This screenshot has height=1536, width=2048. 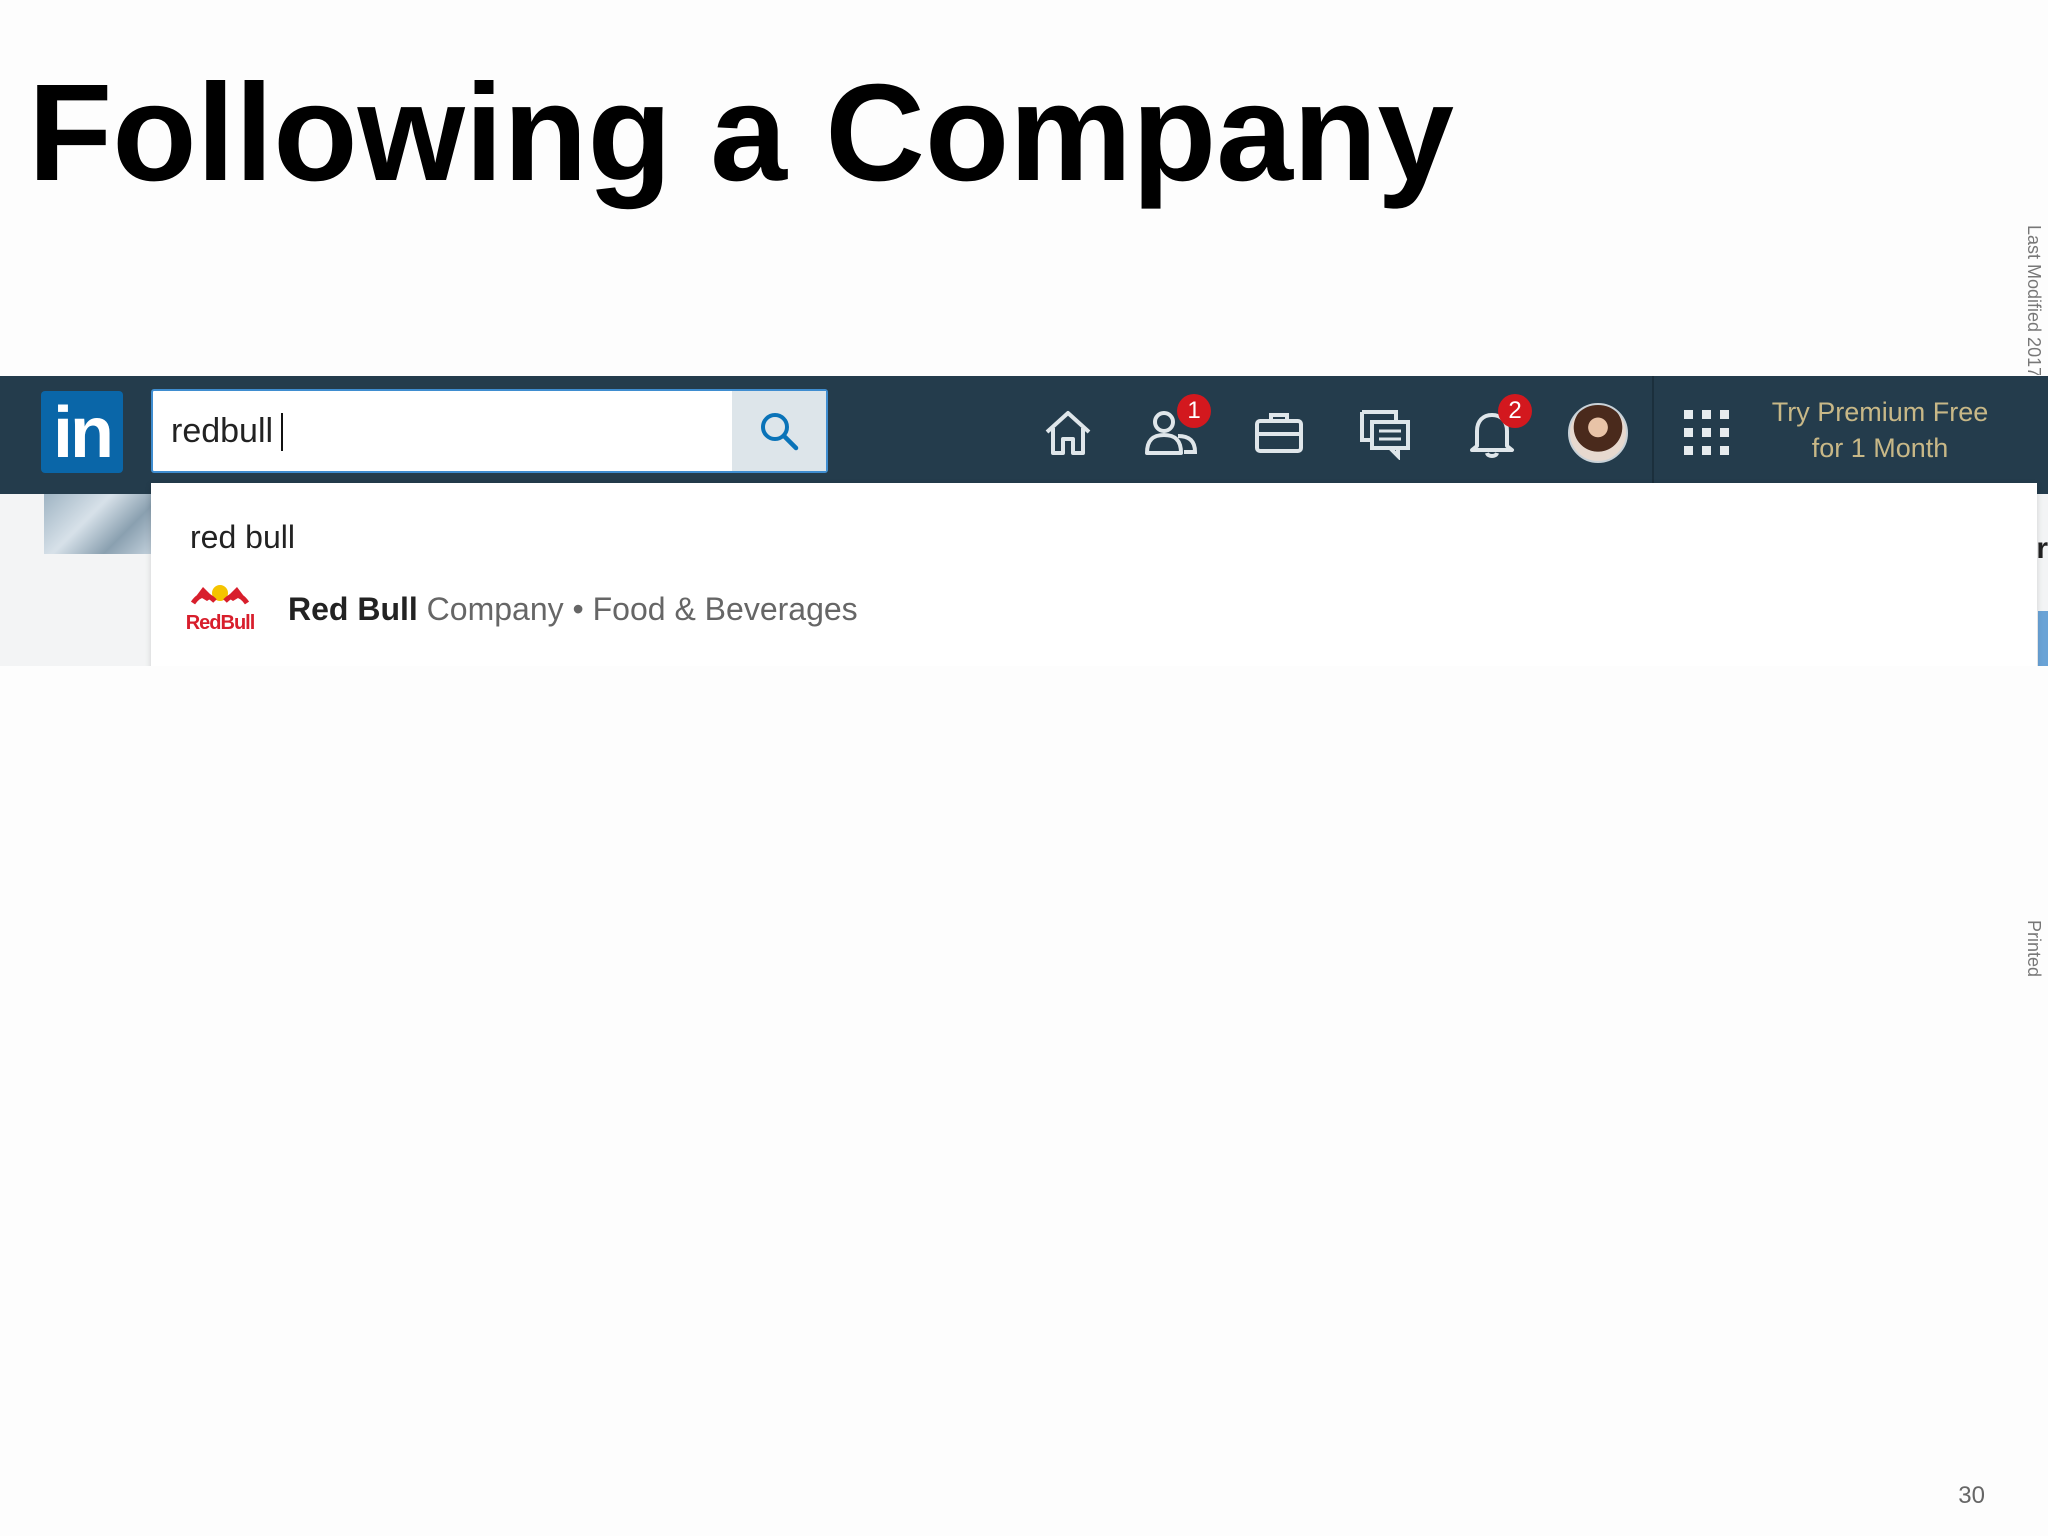 I want to click on company-name: Red Bull, so click(x=353, y=609).